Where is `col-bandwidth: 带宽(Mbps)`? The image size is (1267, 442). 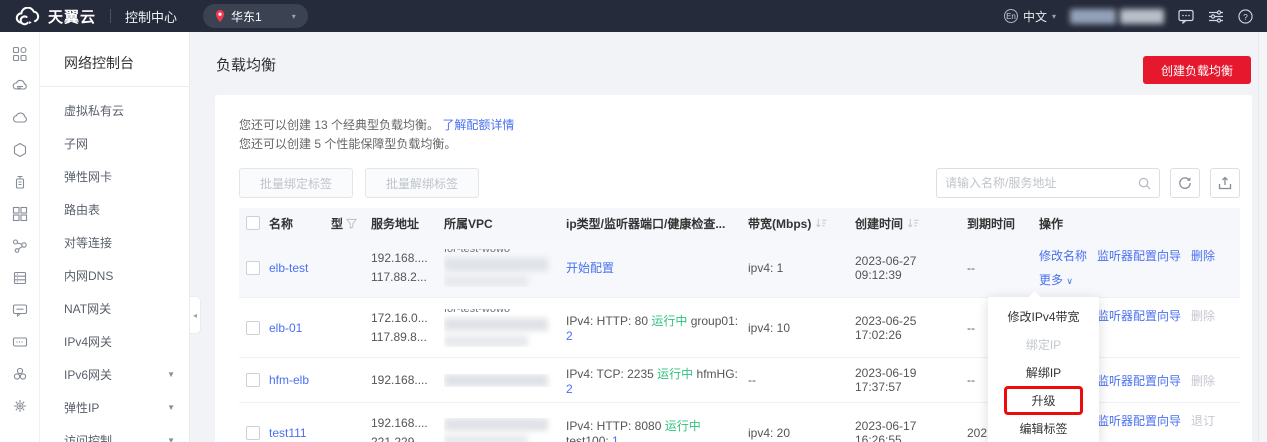 col-bandwidth: 带宽(Mbps) is located at coordinates (780, 223).